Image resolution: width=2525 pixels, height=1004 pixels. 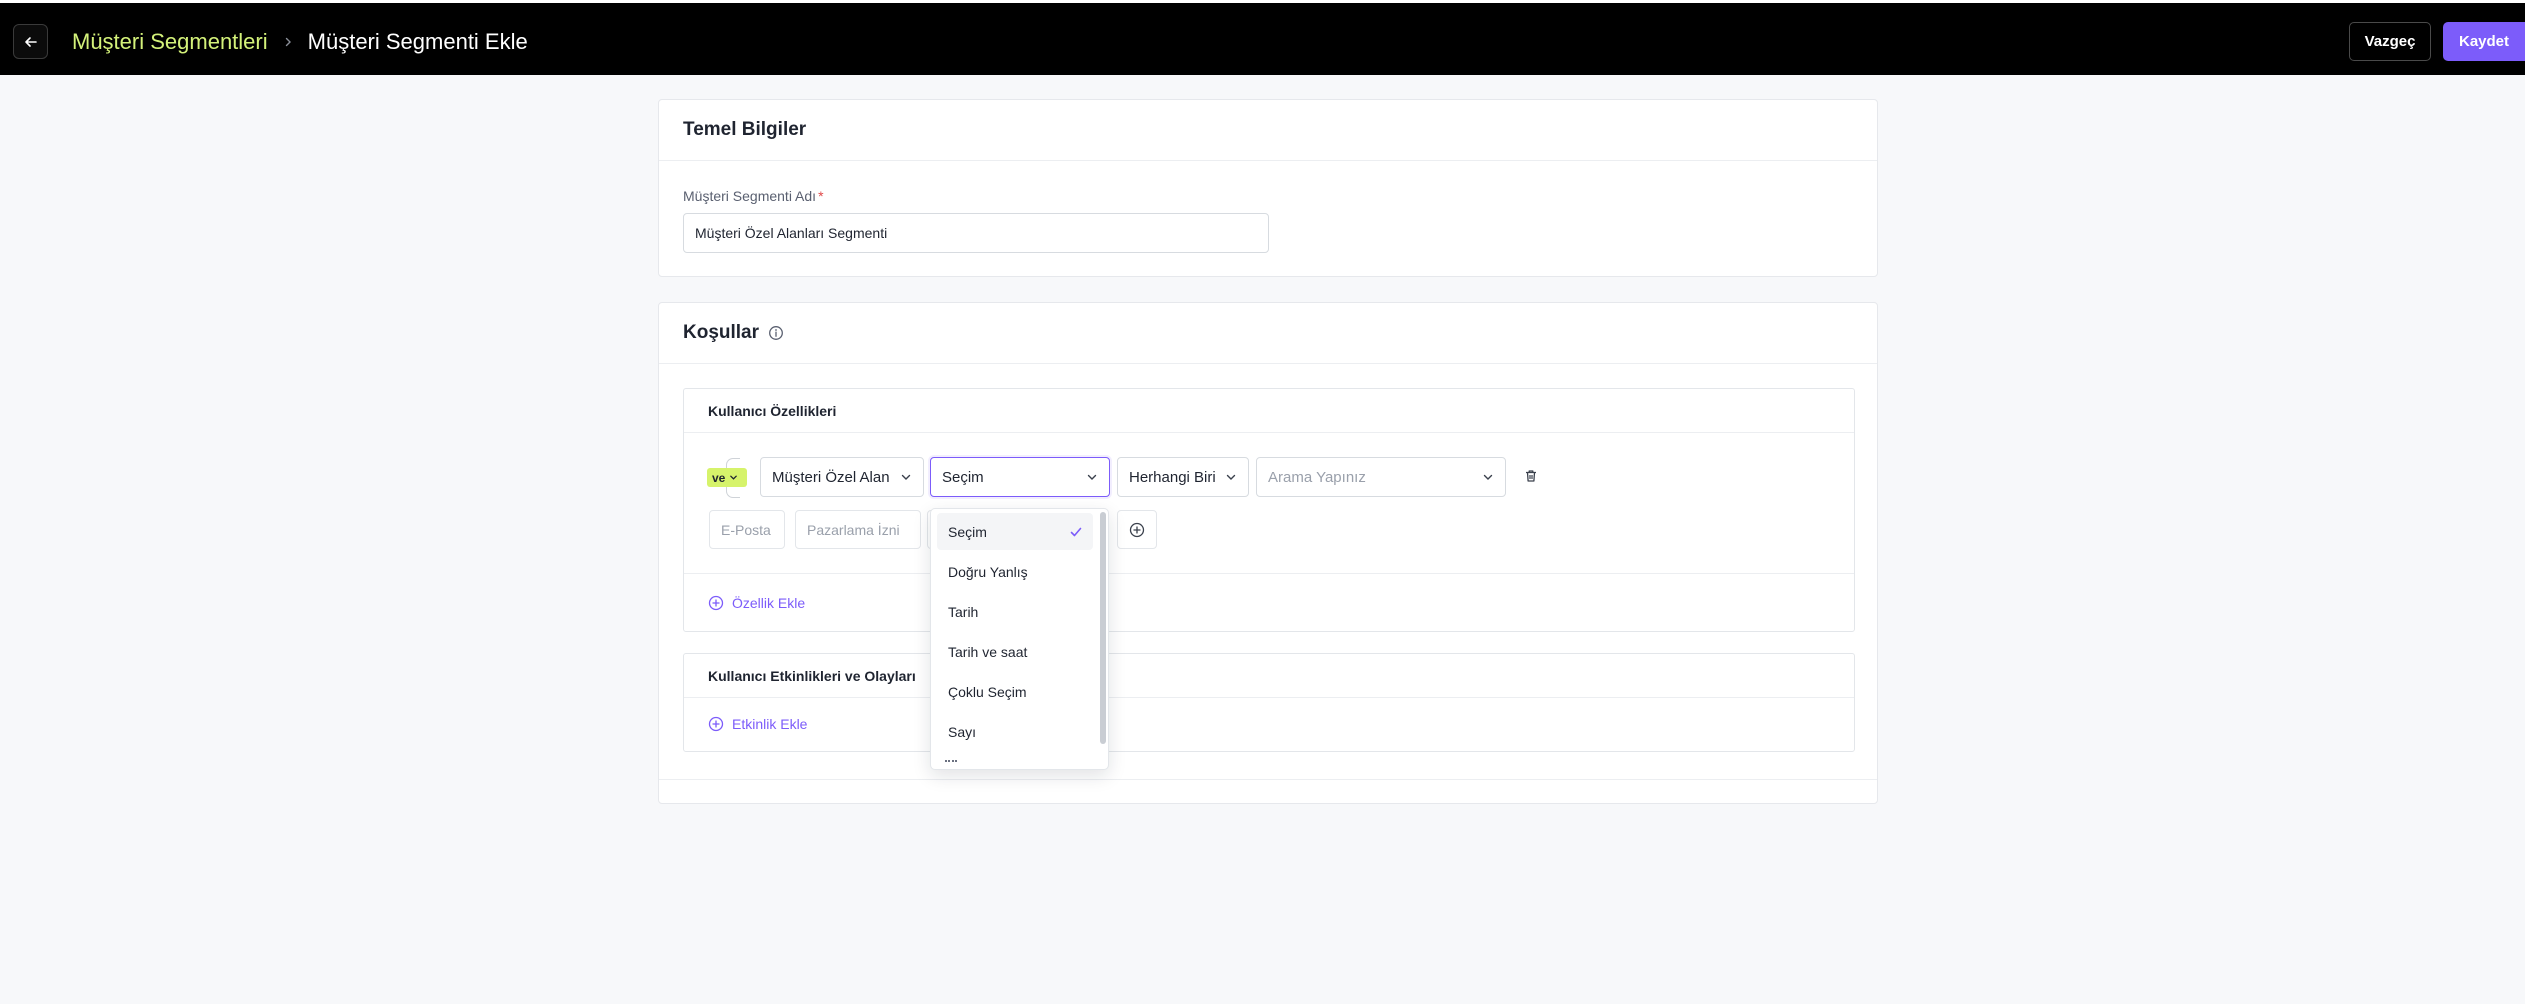 I want to click on page-title: Müşteri Segmenti Ekle, so click(x=417, y=41).